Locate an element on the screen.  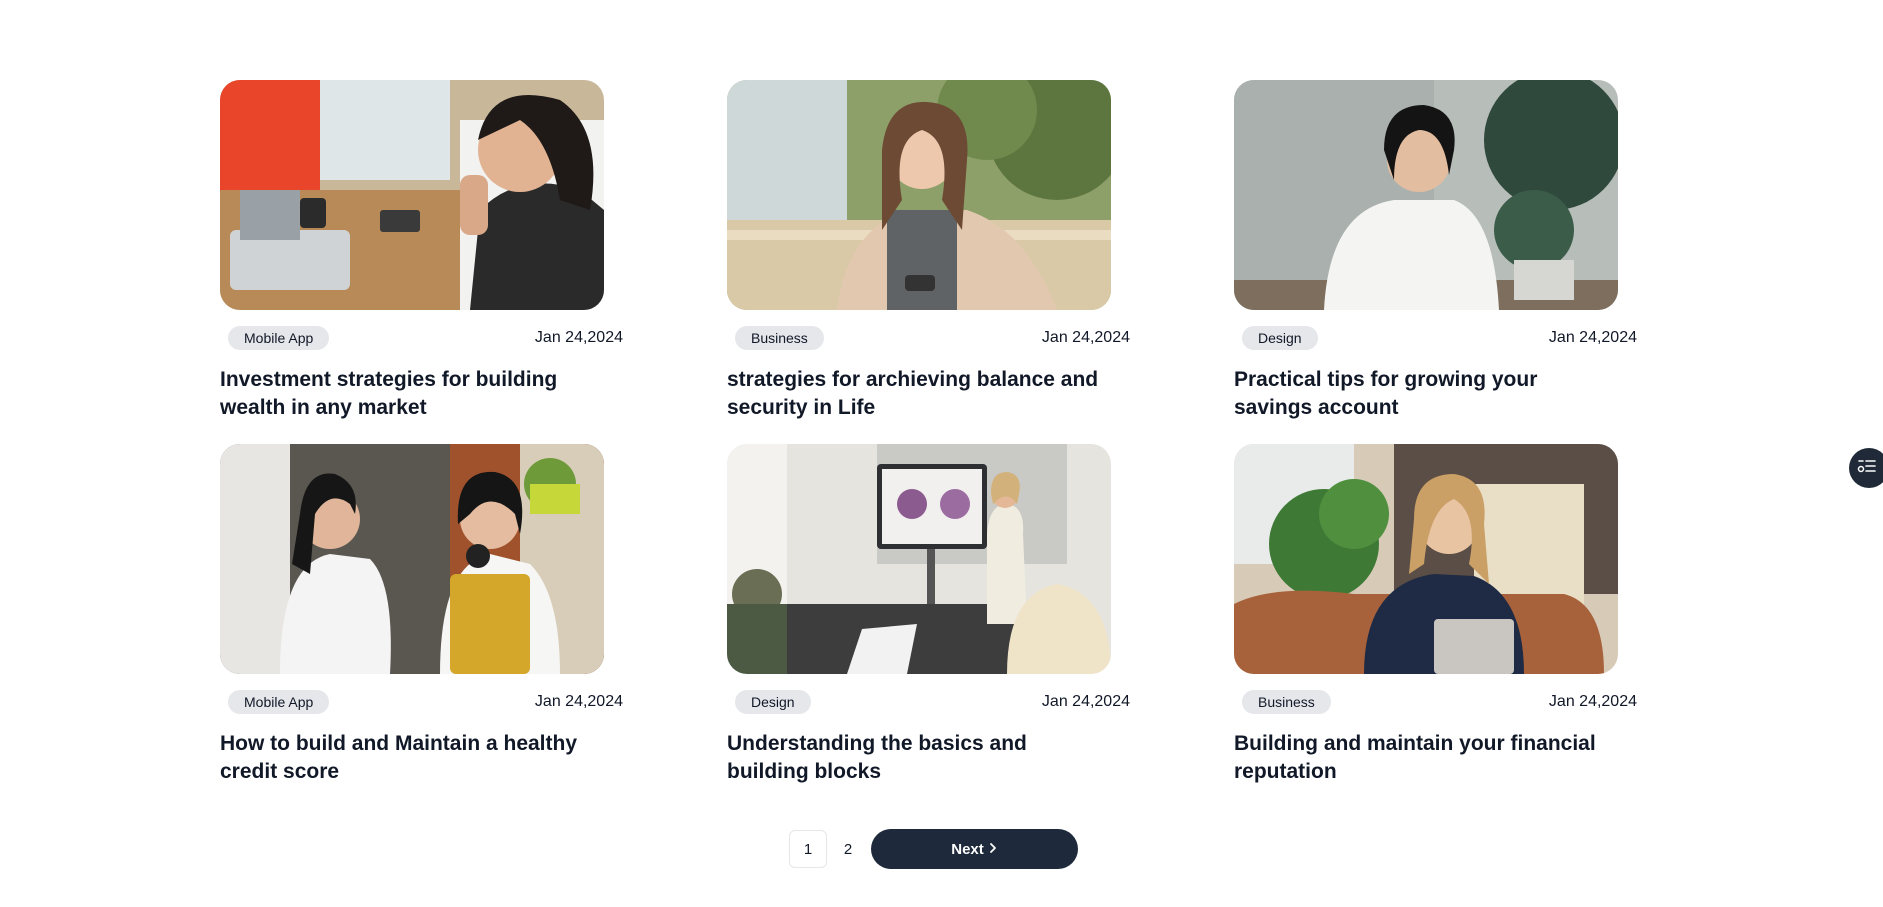
pagination: 1 2 Next is located at coordinates (933, 849).